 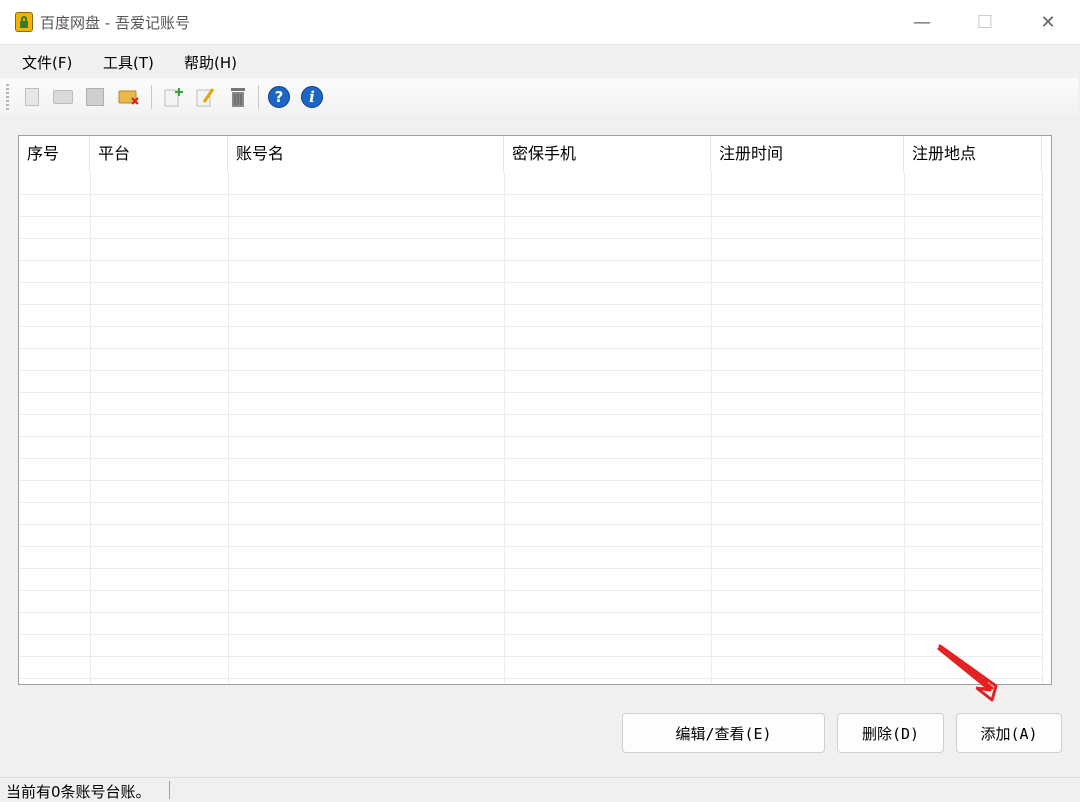 I want to click on minimize-button: —, so click(x=922, y=22).